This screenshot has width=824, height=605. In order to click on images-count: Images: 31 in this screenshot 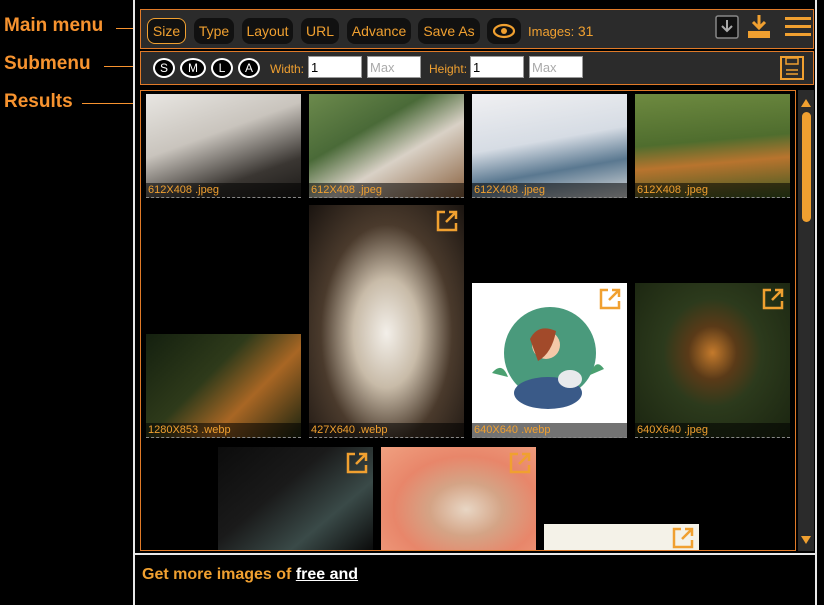, I will do `click(560, 31)`.